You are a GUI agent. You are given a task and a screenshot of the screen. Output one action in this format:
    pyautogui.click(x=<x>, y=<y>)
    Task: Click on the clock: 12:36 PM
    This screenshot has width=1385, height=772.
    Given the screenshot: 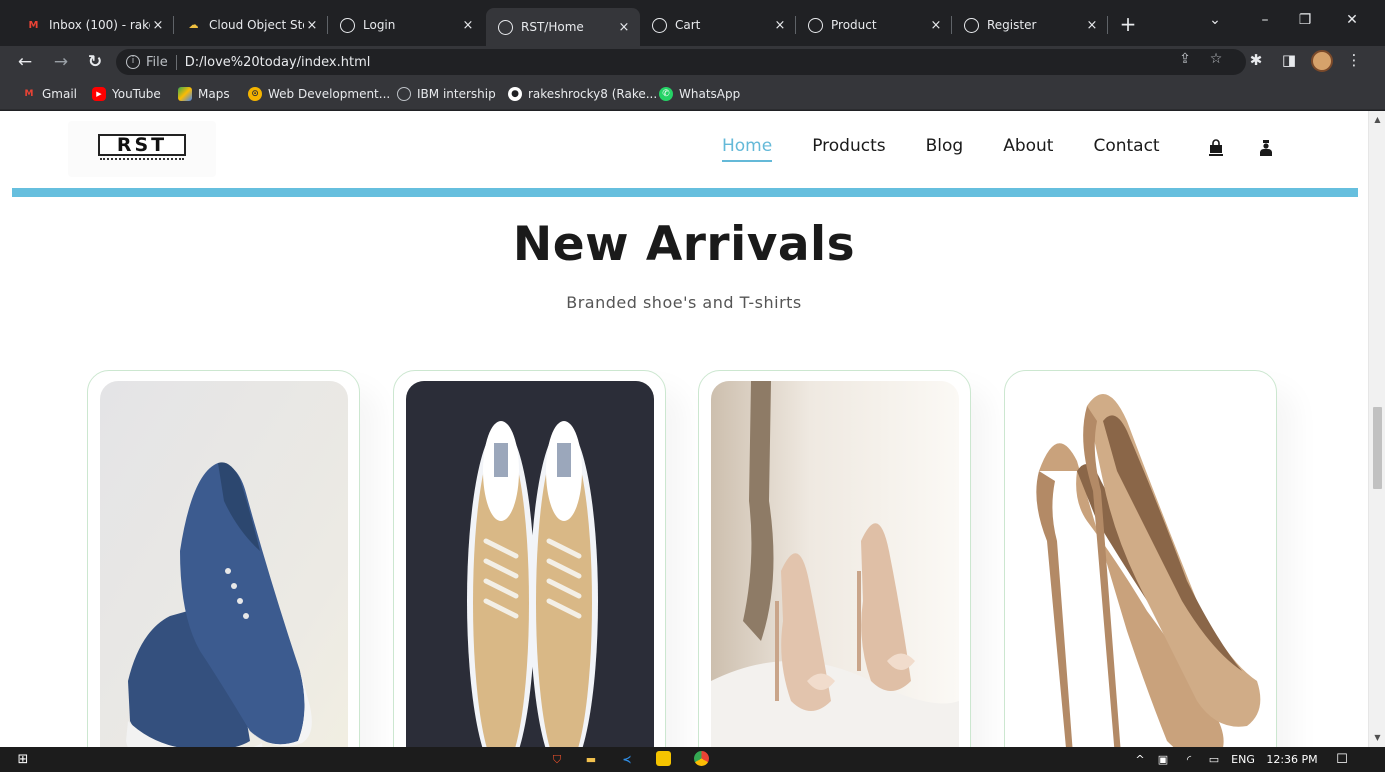 What is the action you would take?
    pyautogui.click(x=1292, y=759)
    